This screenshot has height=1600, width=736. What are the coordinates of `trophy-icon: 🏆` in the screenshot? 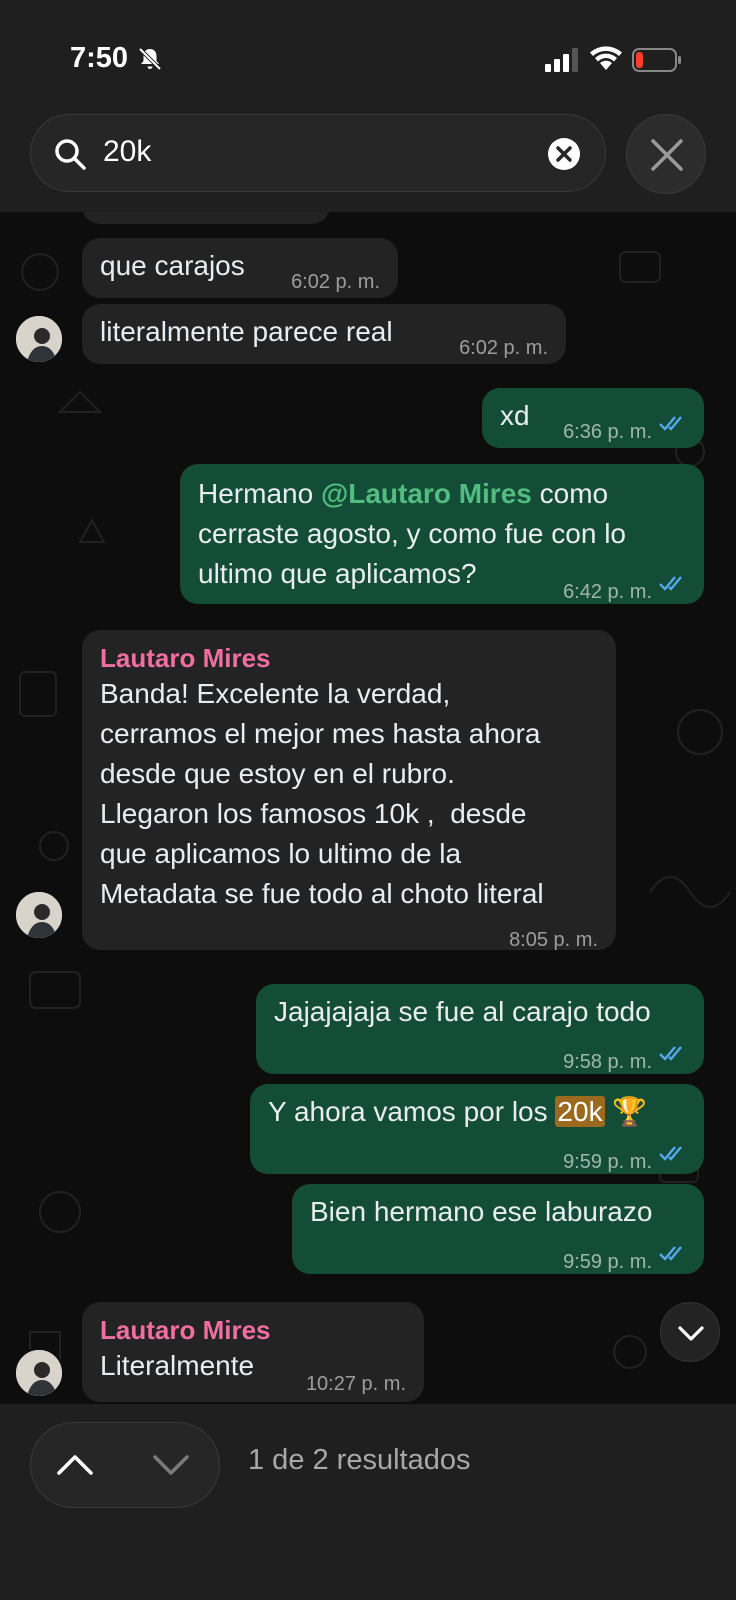 It's located at (630, 1111).